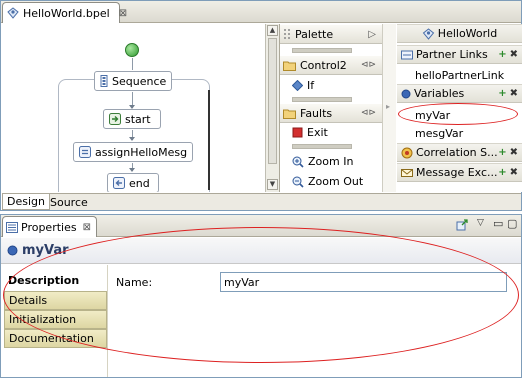 This screenshot has width=522, height=378. I want to click on palette-grip-icon, so click(287, 34).